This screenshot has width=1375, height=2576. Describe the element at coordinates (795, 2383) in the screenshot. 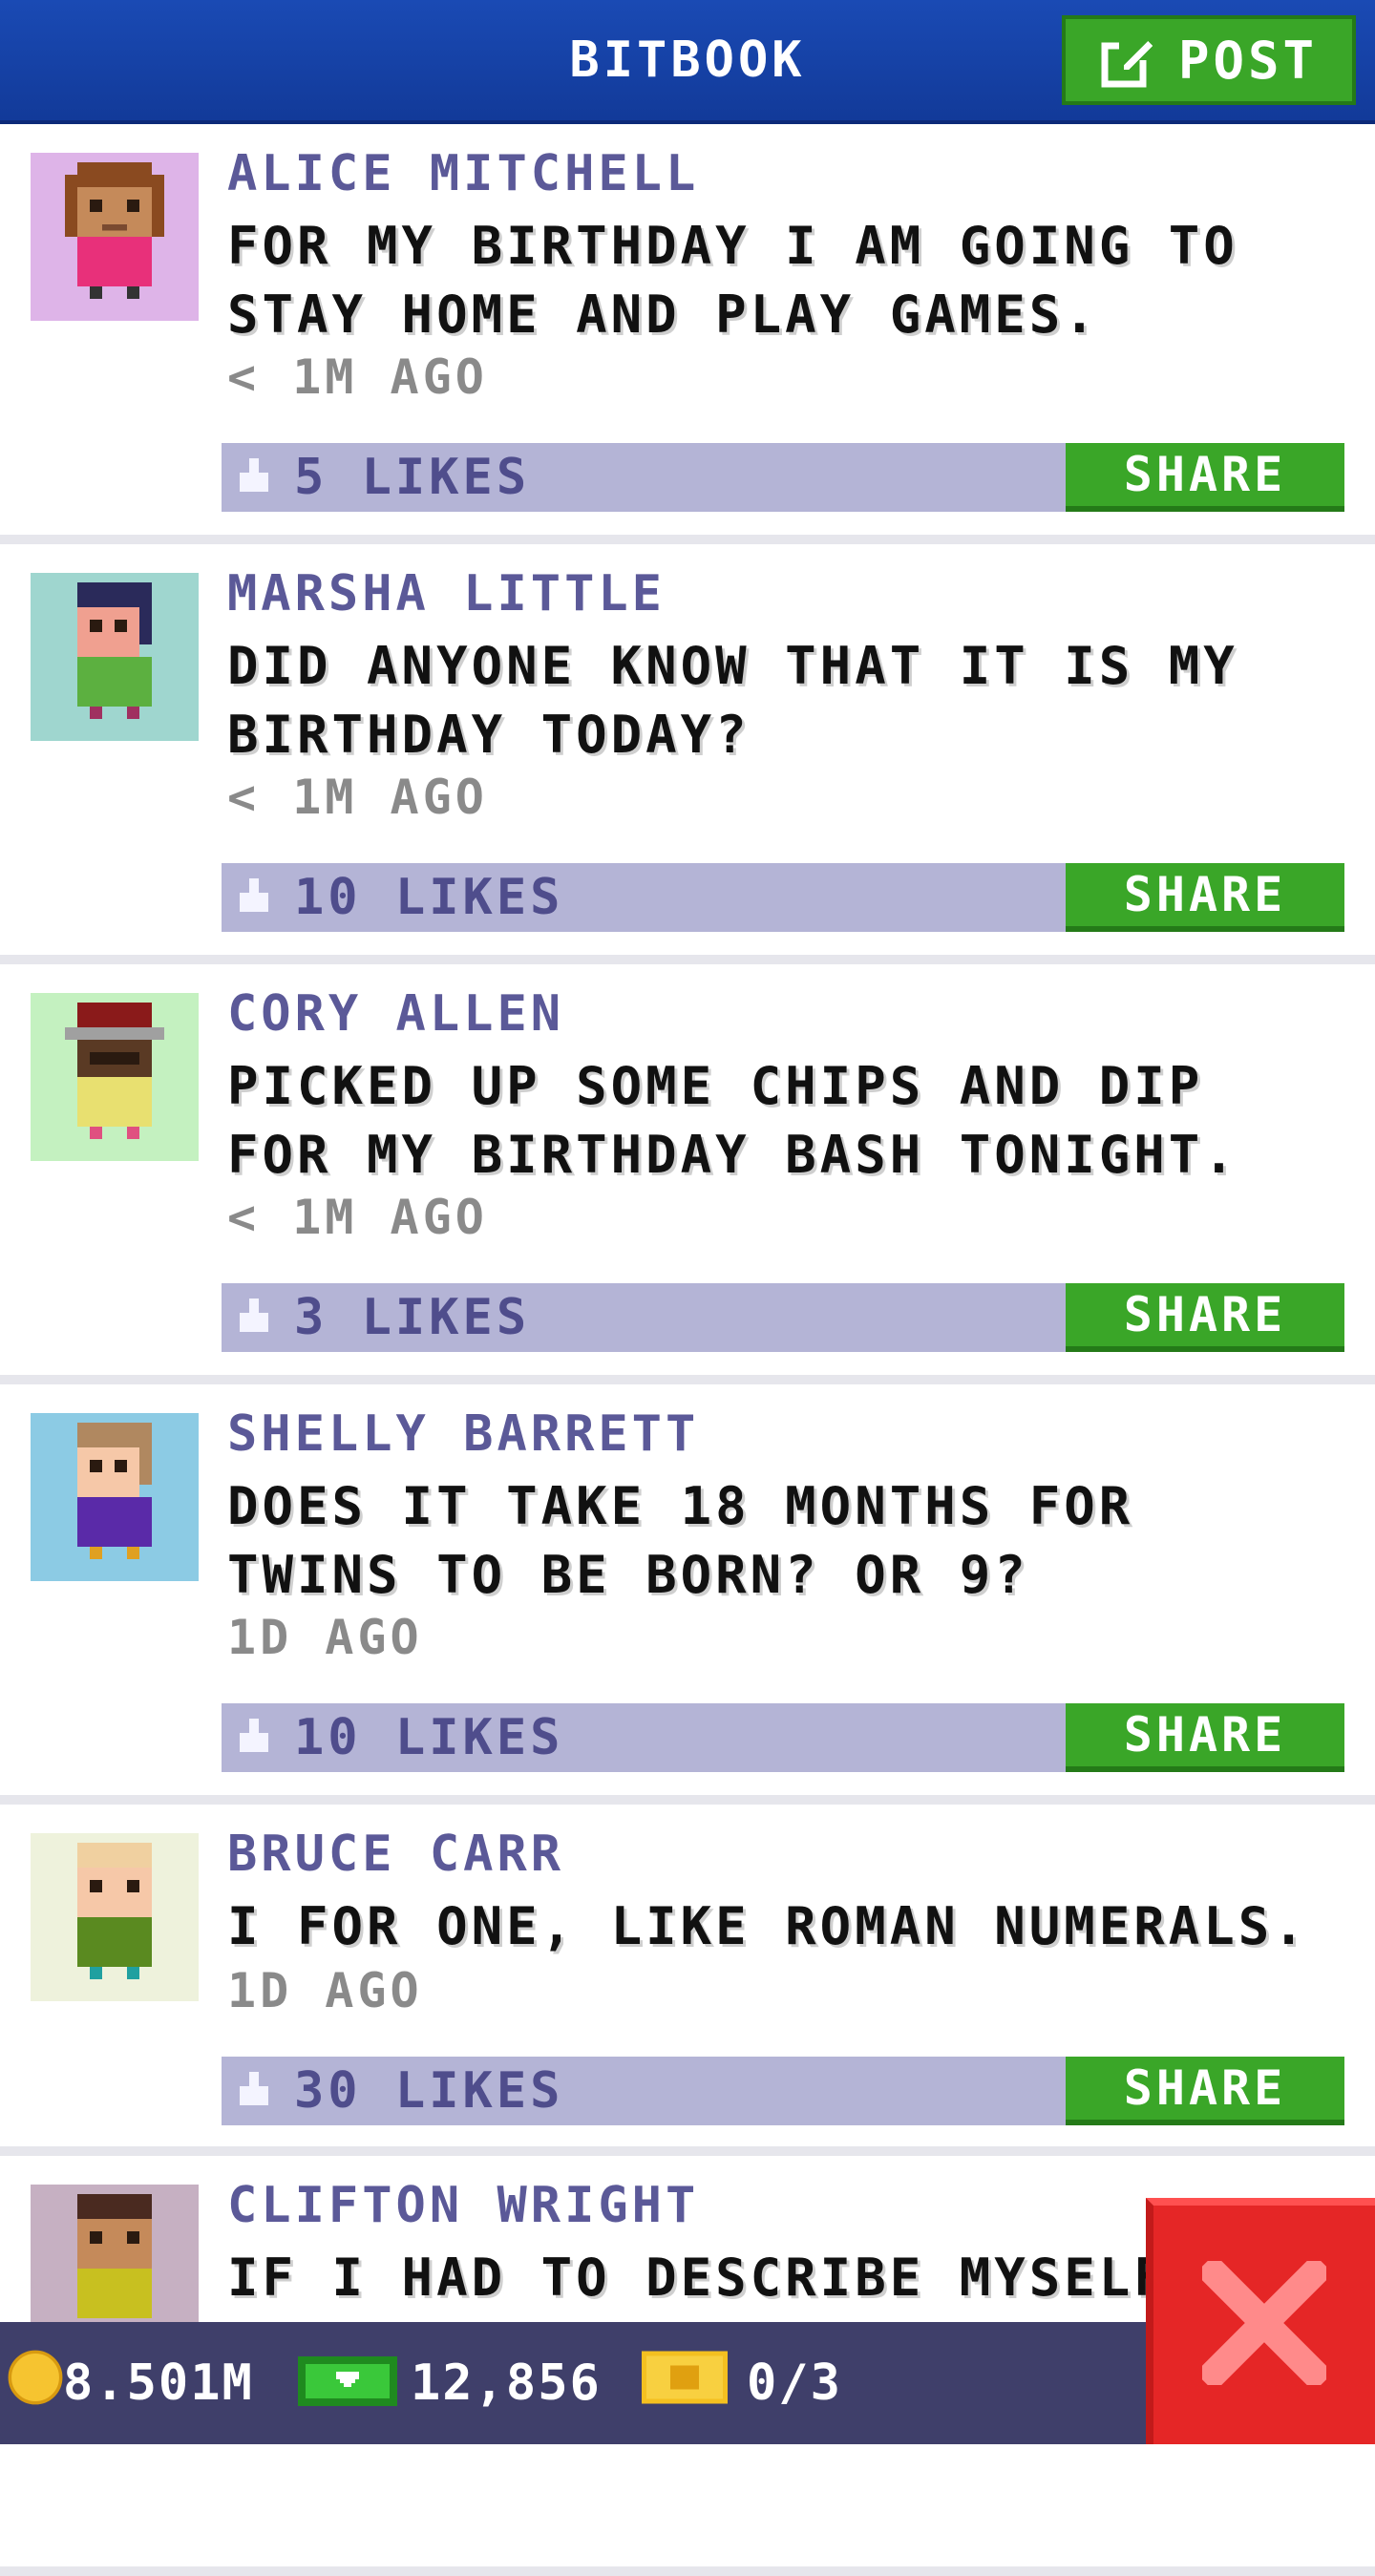

I see `tickets-value: 0/3` at that location.